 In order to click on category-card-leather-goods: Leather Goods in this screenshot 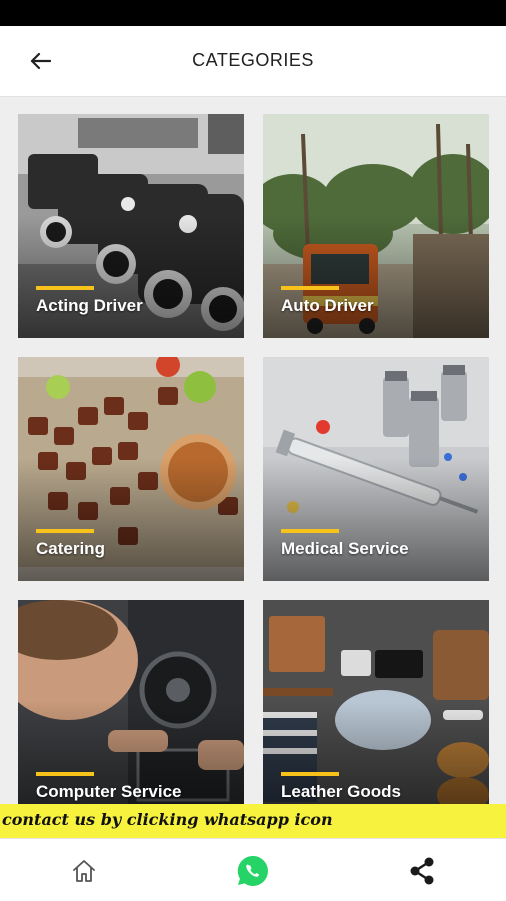, I will do `click(376, 703)`.